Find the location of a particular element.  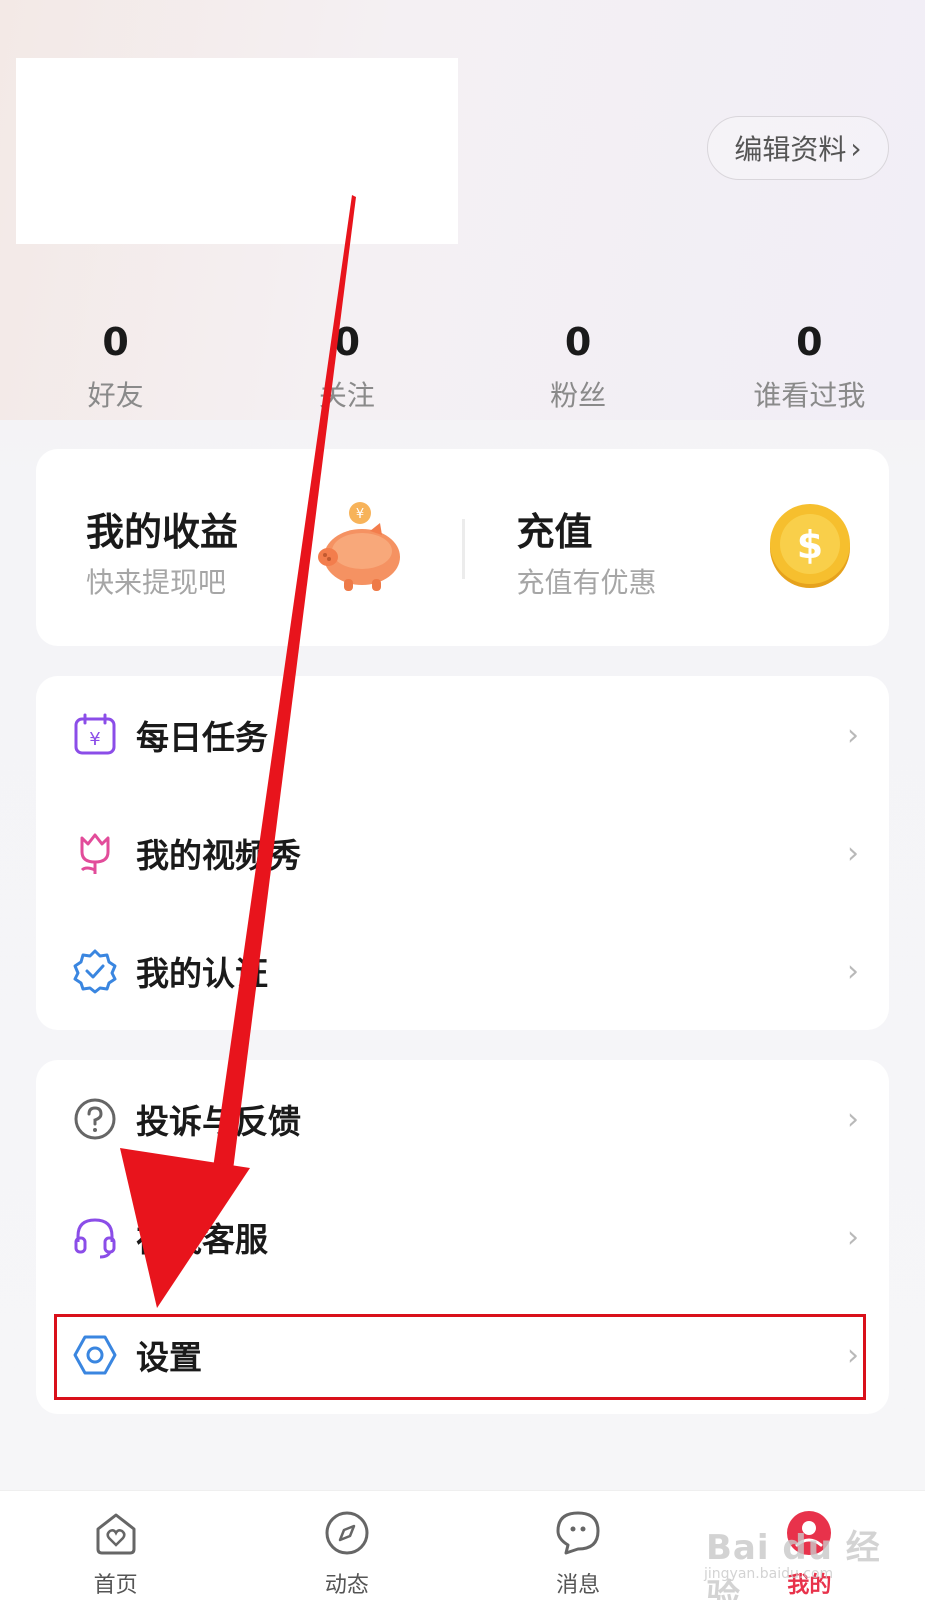

stat-label: 关注 is located at coordinates (346, 395).